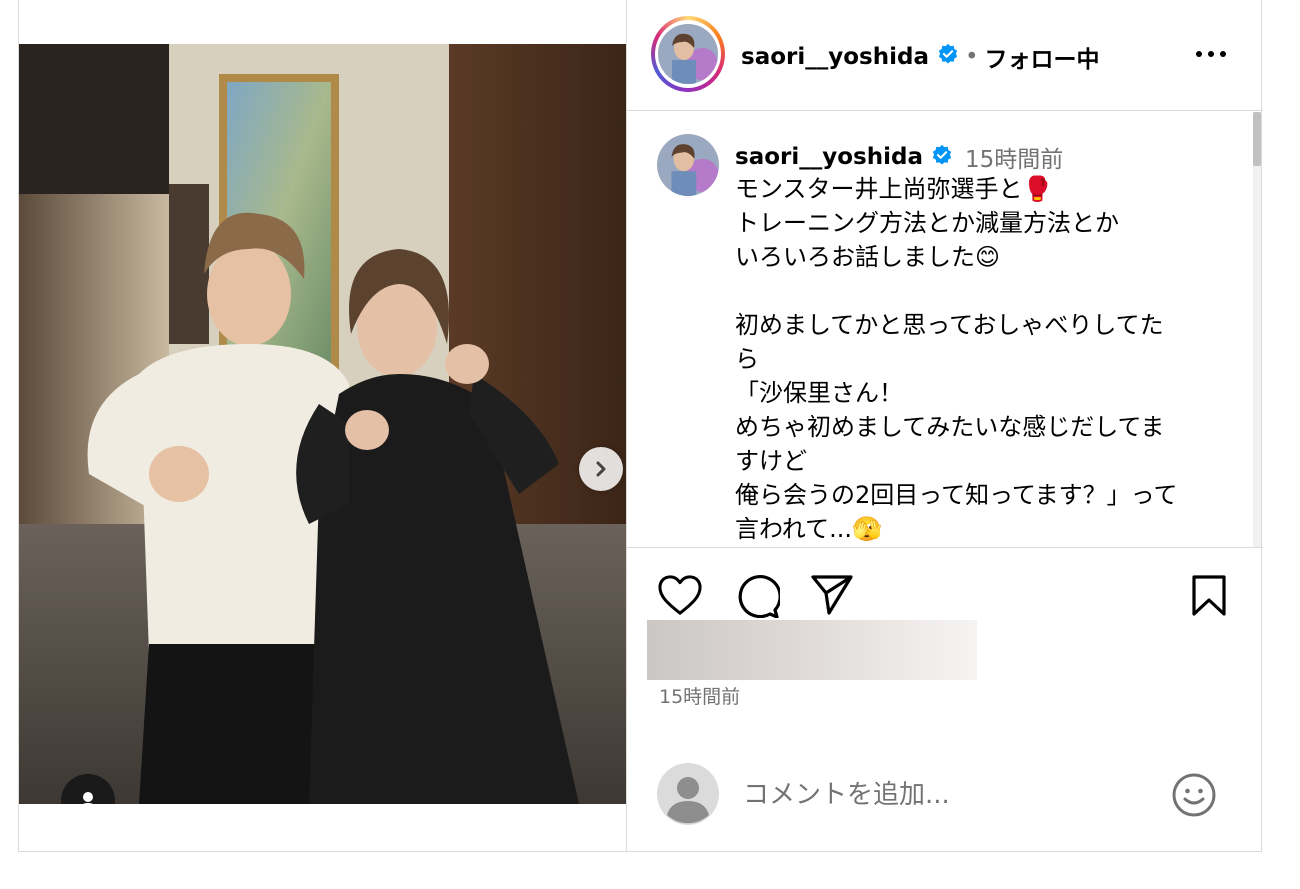 Image resolution: width=1300 pixels, height=889 pixels. I want to click on user-icon, so click(88, 798).